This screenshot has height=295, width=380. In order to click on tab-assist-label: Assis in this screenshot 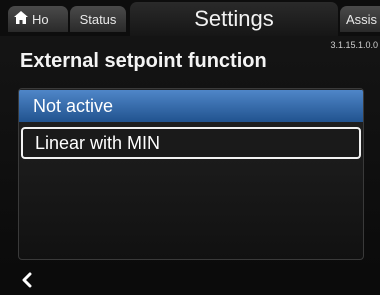, I will do `click(362, 19)`.